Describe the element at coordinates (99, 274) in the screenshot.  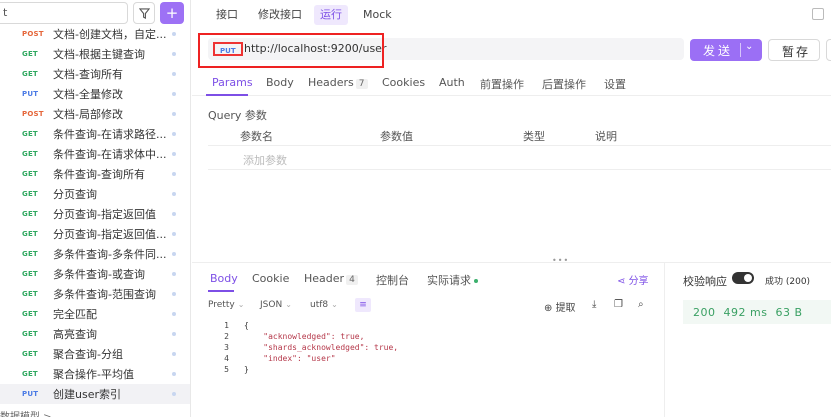
I see `sidebar-item-label: 多条件查询-或查询` at that location.